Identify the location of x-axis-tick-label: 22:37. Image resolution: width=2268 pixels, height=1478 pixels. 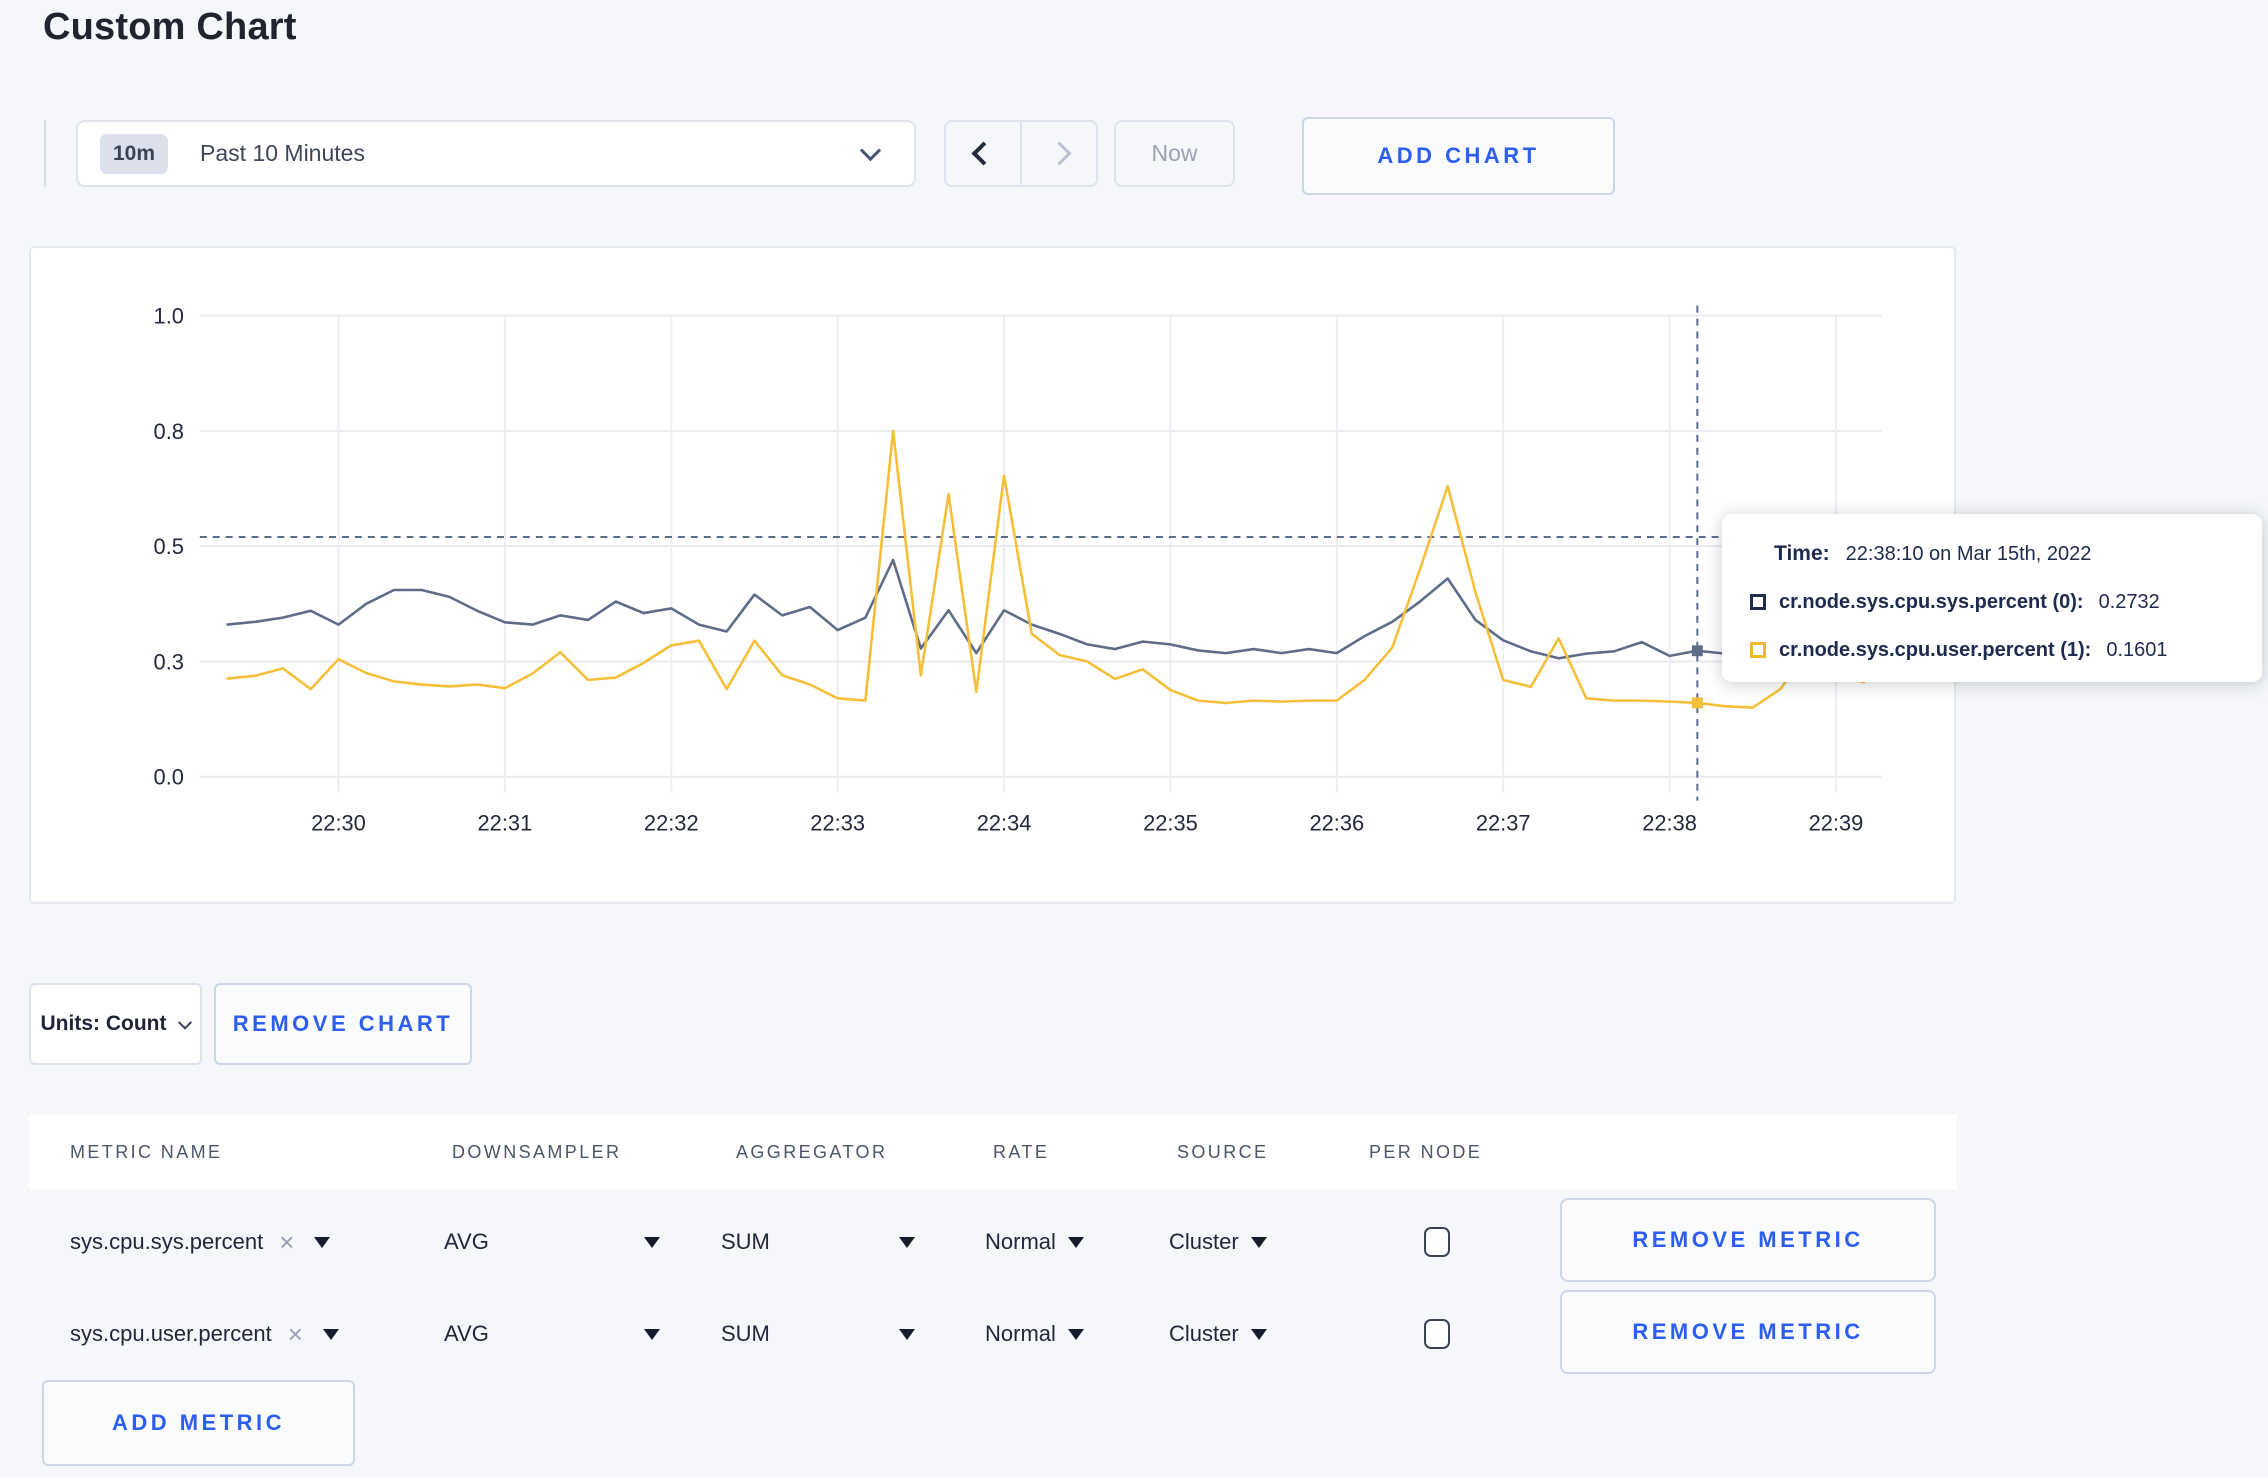
(1503, 822).